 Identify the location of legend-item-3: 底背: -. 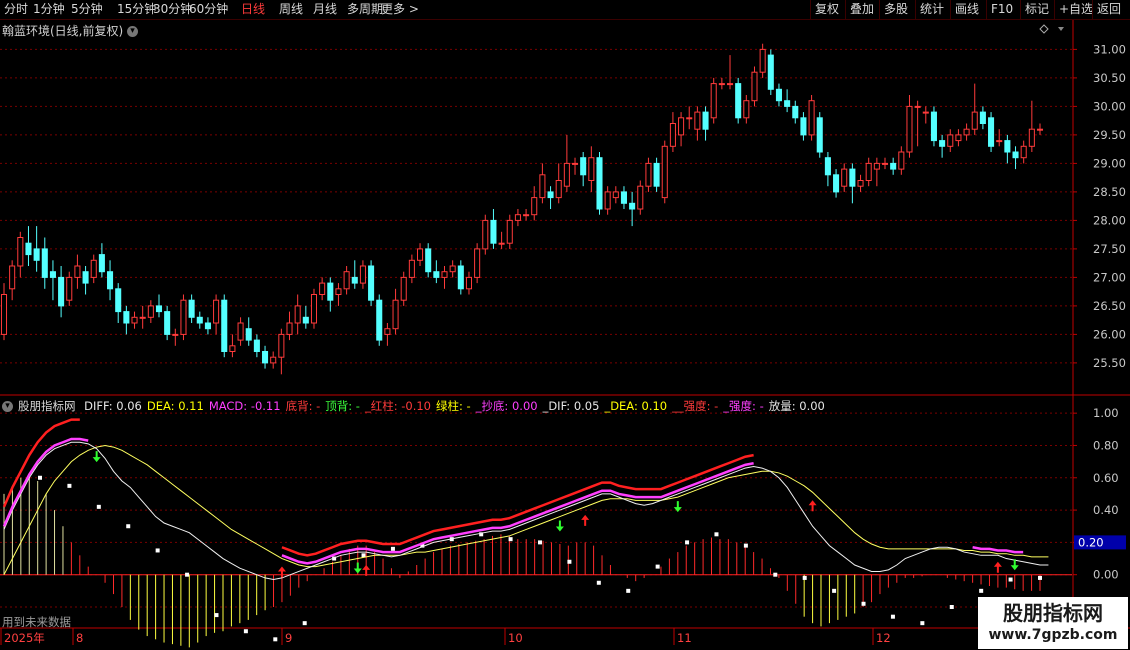
(303, 406).